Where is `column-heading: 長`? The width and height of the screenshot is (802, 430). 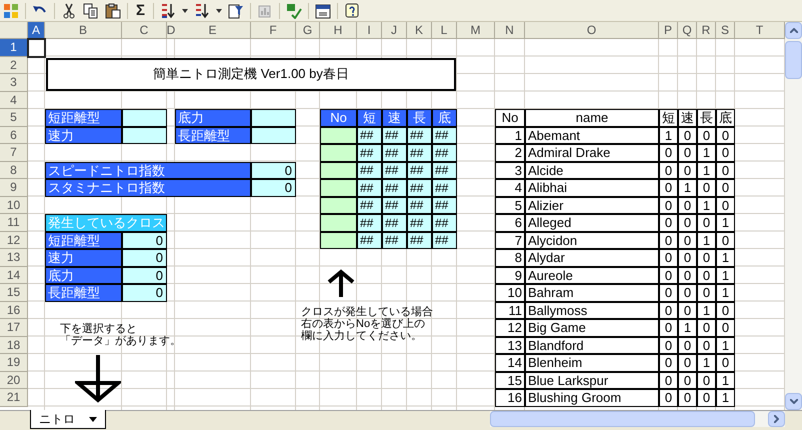
column-heading: 長 is located at coordinates (419, 117).